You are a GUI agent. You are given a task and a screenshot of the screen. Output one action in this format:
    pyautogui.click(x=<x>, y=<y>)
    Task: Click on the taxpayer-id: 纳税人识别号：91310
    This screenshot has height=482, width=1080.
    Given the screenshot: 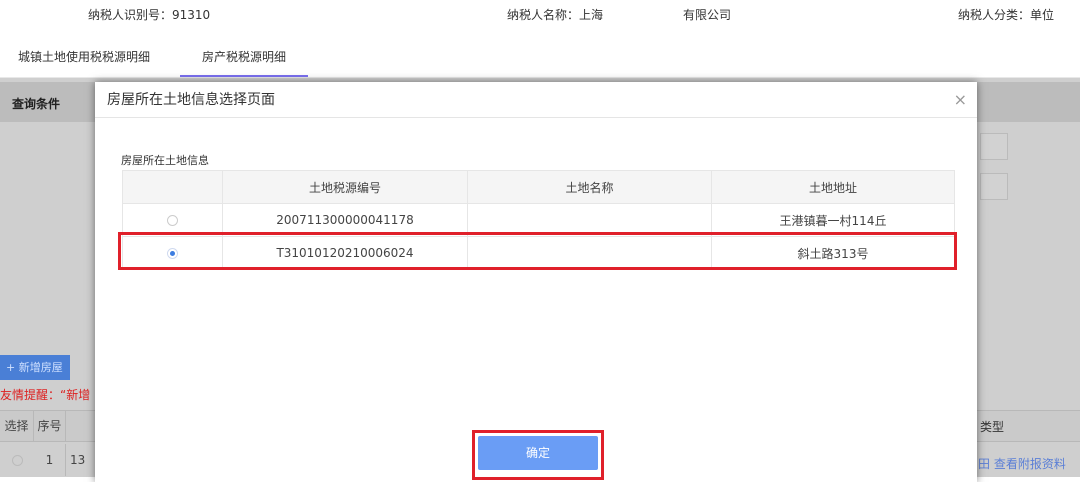 What is the action you would take?
    pyautogui.click(x=149, y=15)
    